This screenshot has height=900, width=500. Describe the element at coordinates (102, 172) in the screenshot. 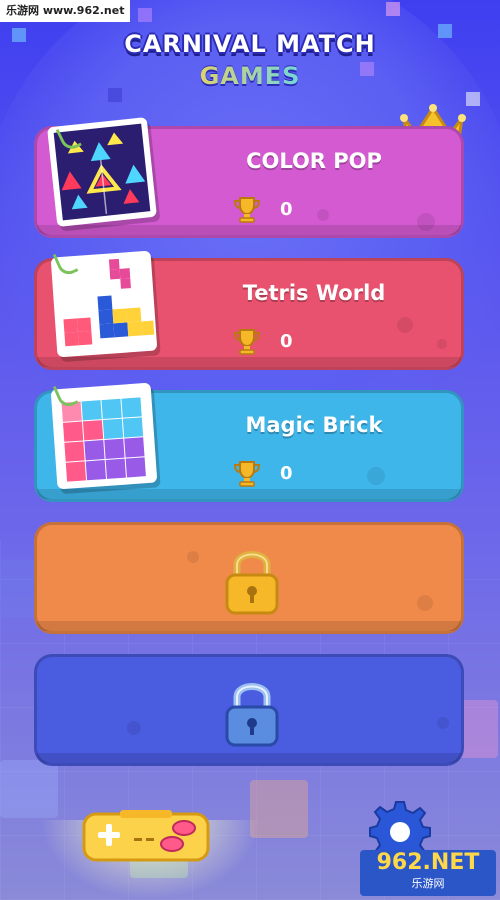

I see `thumbnail-color-pop` at that location.